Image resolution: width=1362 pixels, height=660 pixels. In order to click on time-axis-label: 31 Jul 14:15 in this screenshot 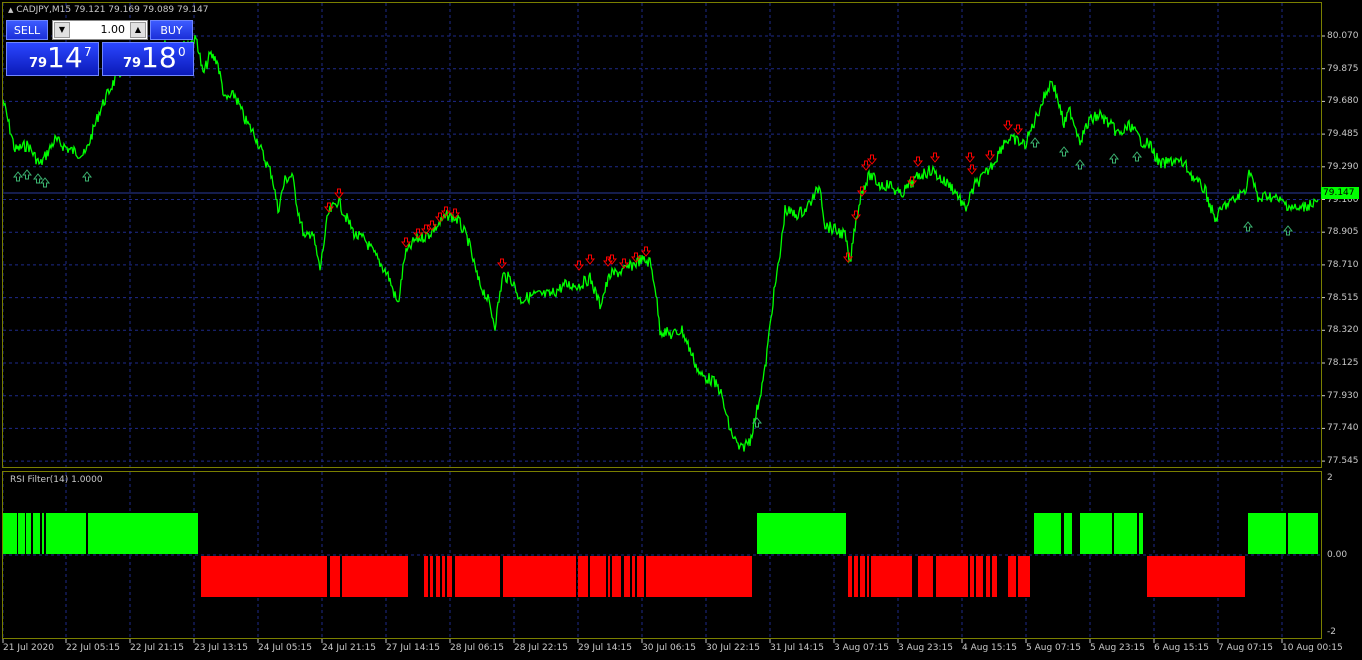, I will do `click(797, 648)`.